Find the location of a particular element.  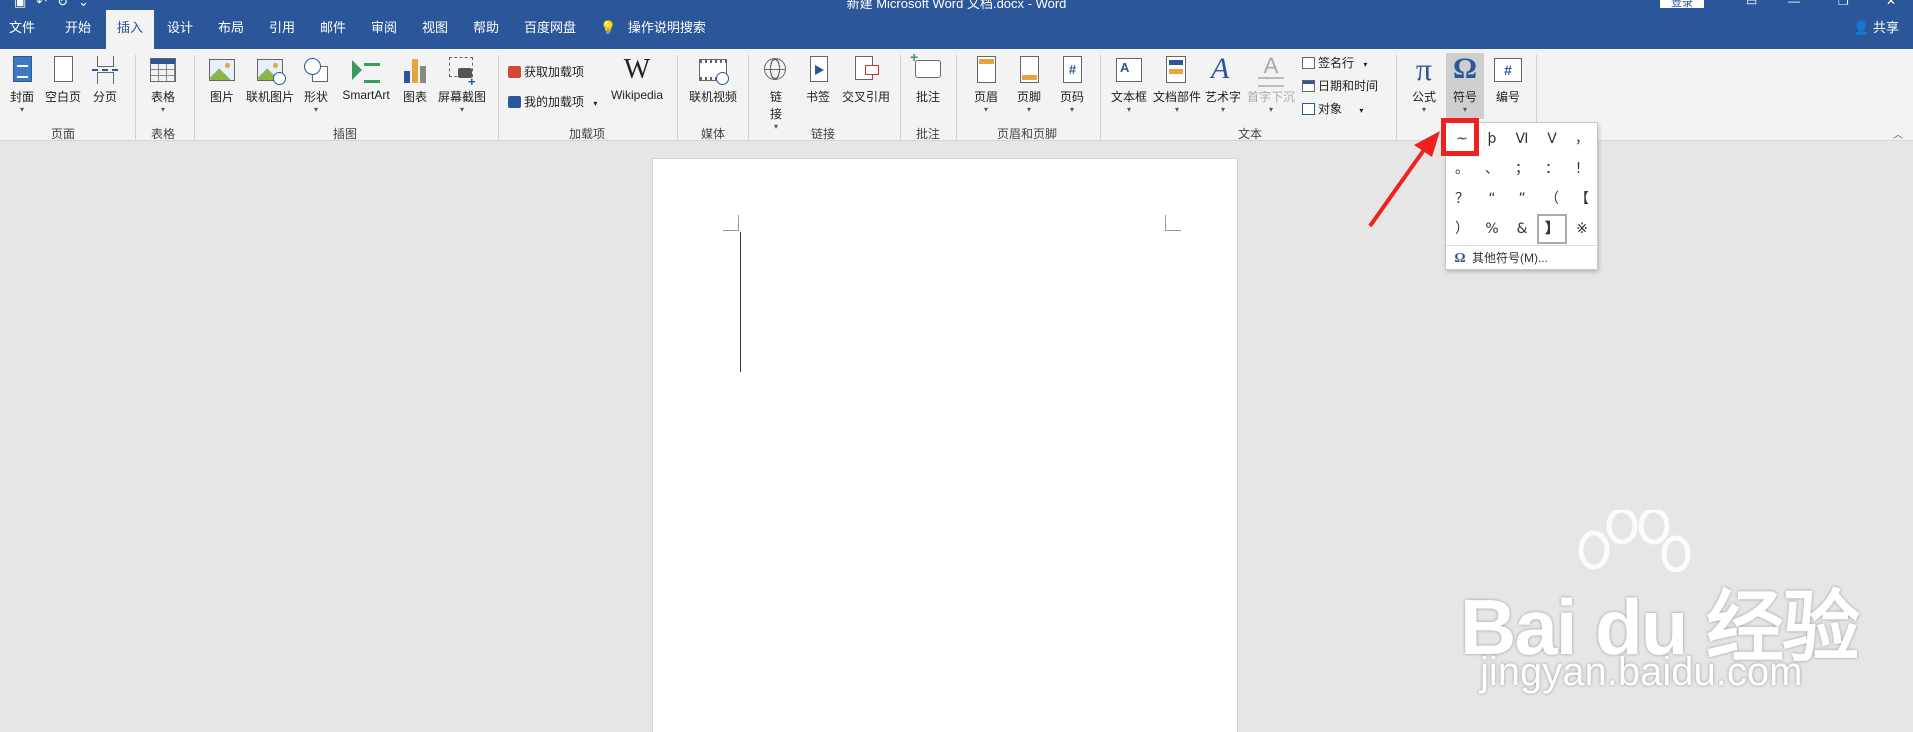

signature-line-label: 签名行 is located at coordinates (1336, 63).